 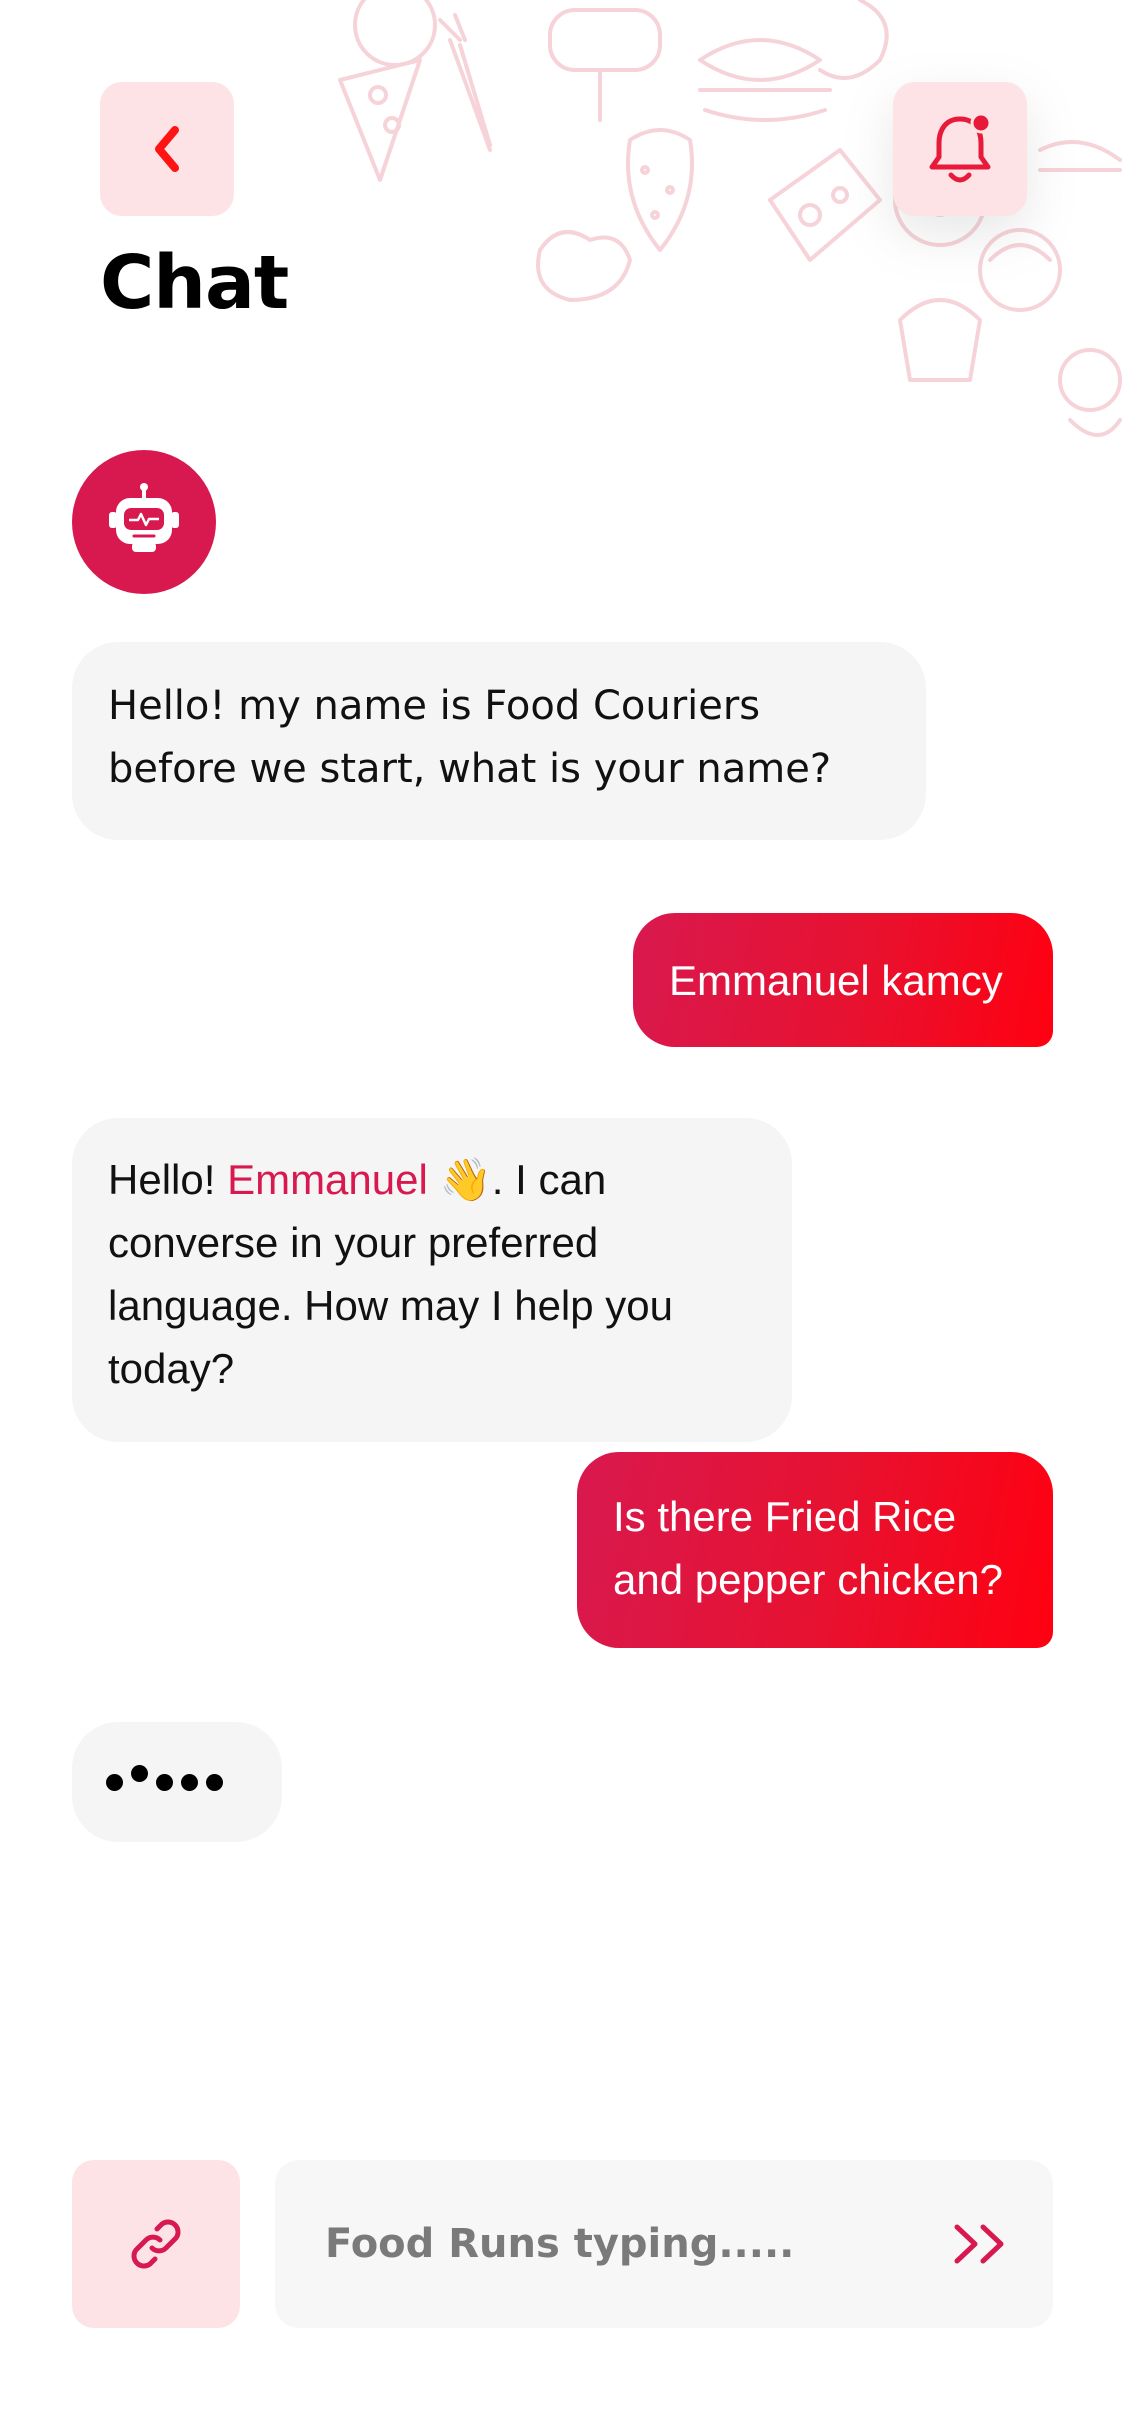 I want to click on back-button, so click(x=167, y=149).